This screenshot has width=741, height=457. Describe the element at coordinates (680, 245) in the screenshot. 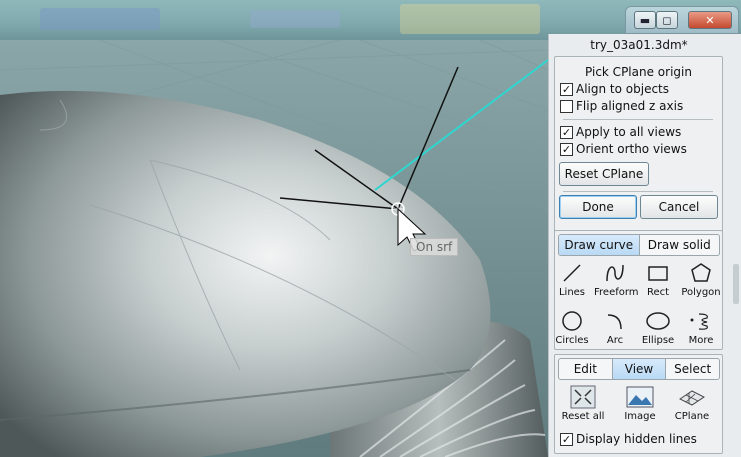

I see `tab-draw-solid: Draw solid` at that location.